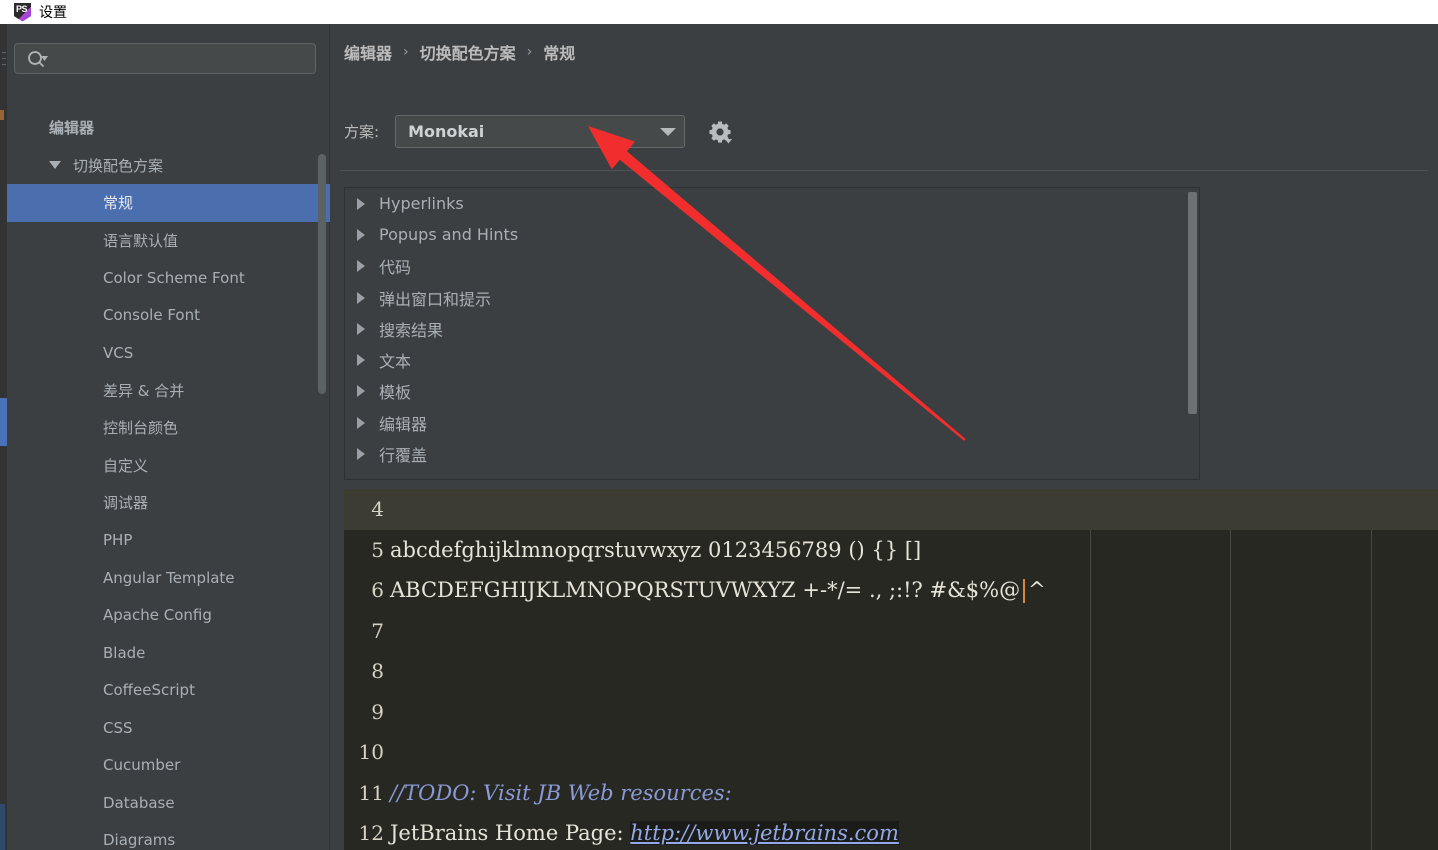 This screenshot has height=850, width=1438. I want to click on breadcrumb-item-1: 切换配色方案, so click(468, 52).